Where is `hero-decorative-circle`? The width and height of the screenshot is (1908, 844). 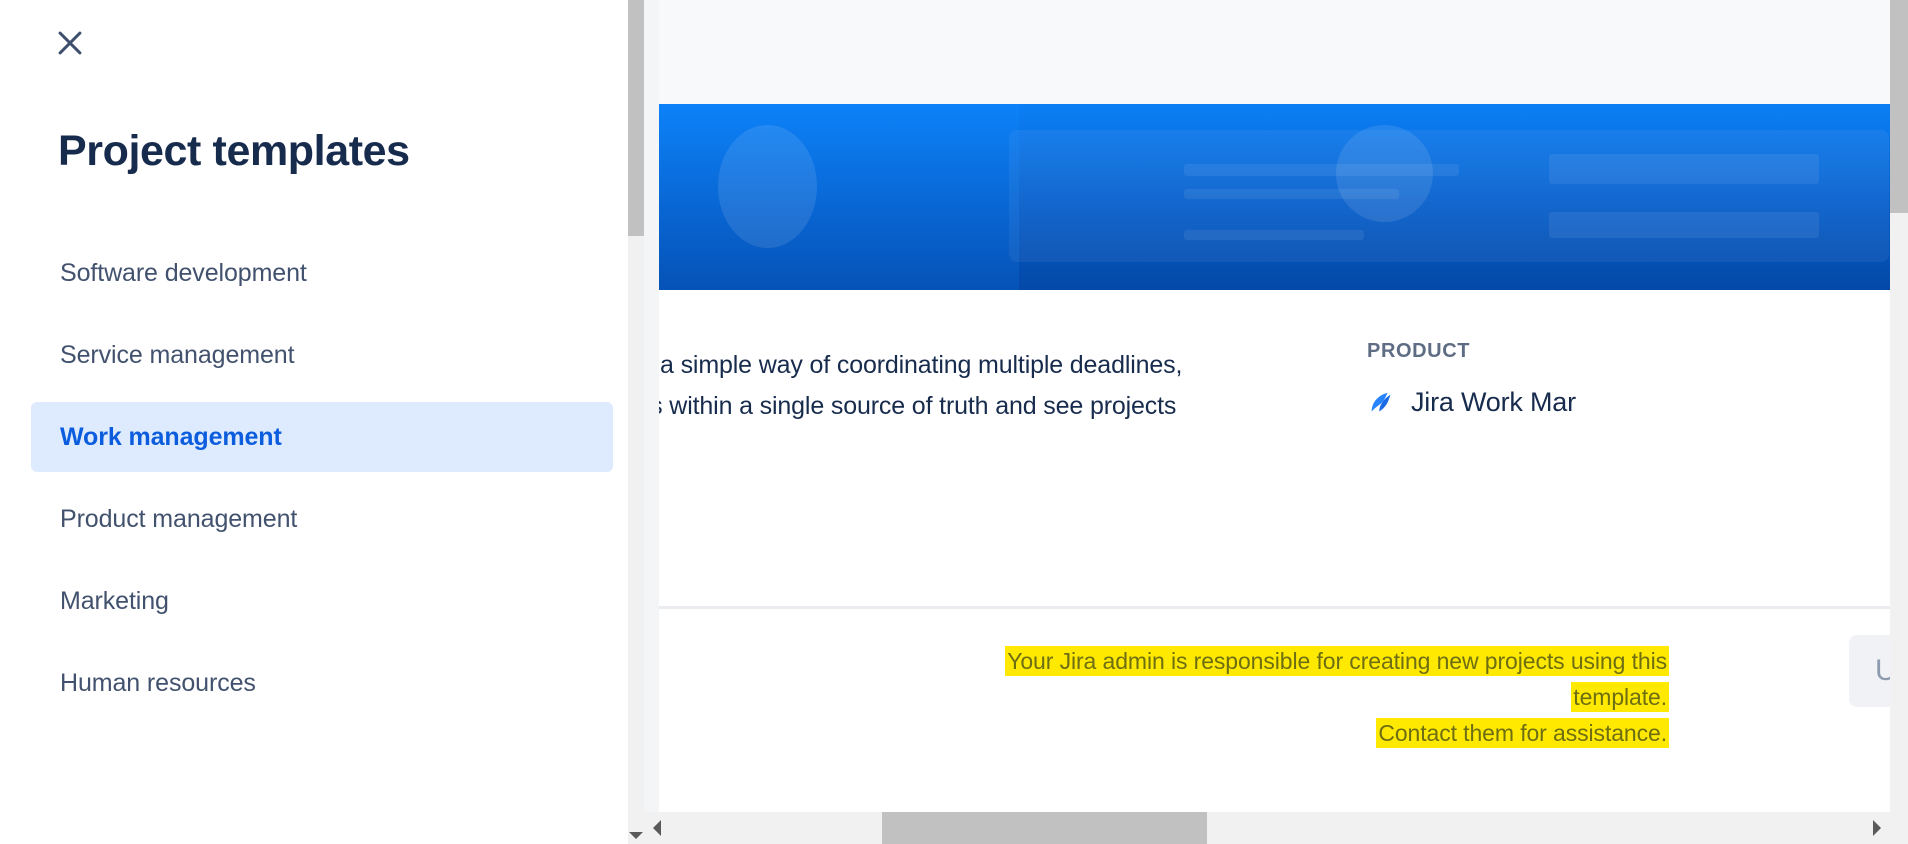
hero-decorative-circle is located at coordinates (1384, 173).